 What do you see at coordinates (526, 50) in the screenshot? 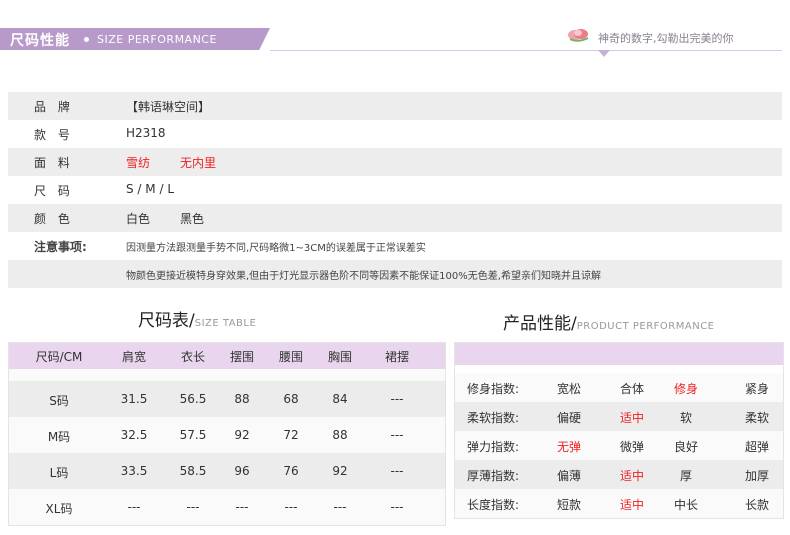
I see `header-divider` at bounding box center [526, 50].